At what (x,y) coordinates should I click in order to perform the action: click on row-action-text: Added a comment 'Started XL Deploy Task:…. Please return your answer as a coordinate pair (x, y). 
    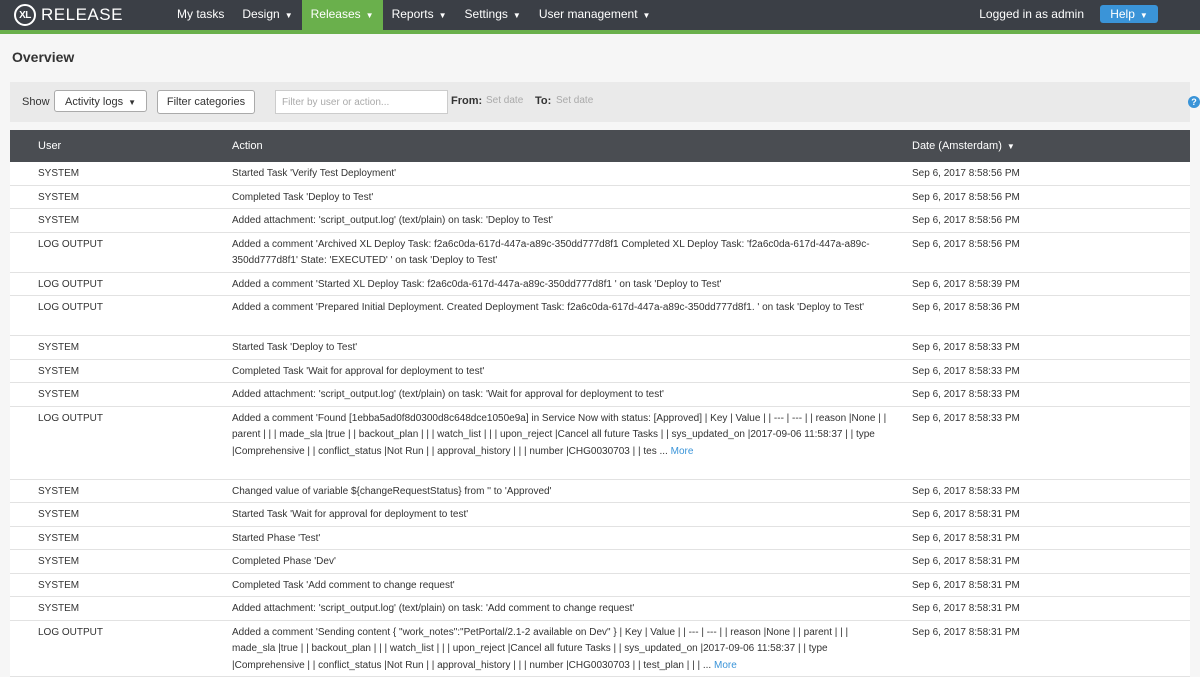
    Looking at the image, I should click on (476, 284).